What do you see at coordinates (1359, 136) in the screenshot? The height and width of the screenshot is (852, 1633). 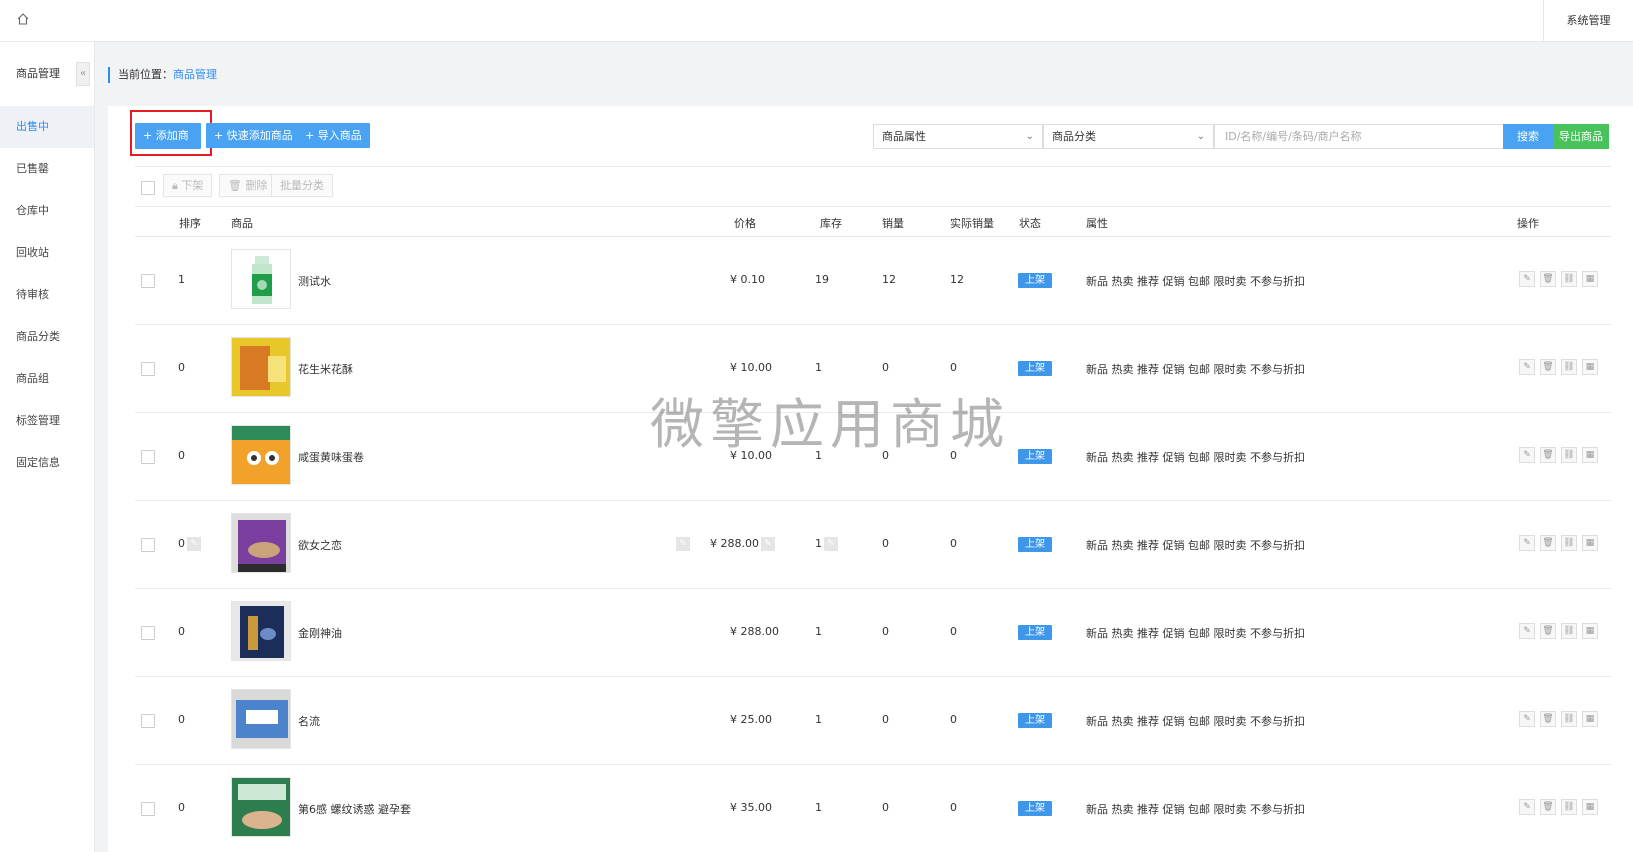 I see `search-input: ID/名称/编号/条码/商户名称` at bounding box center [1359, 136].